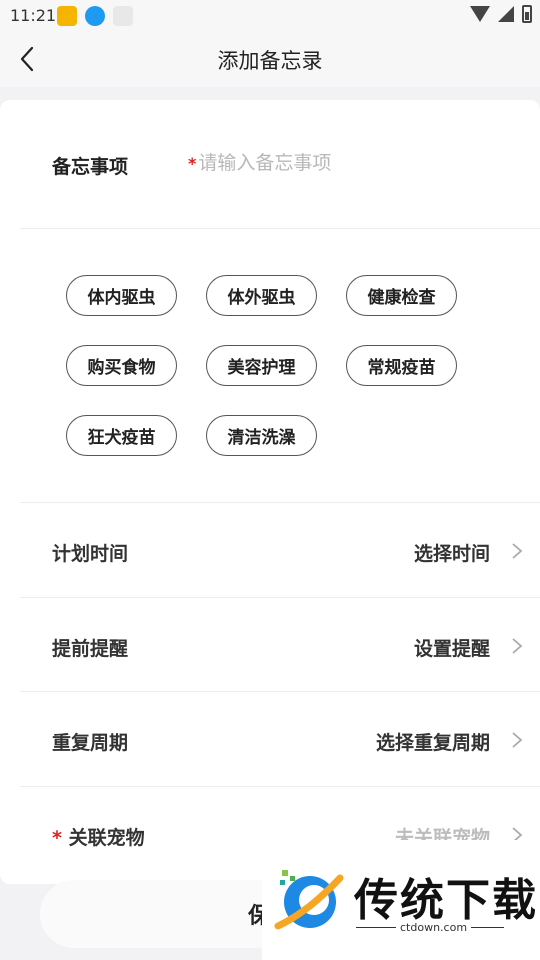 The width and height of the screenshot is (540, 960). Describe the element at coordinates (270, 550) in the screenshot. I see `plan-time-row: 计划时间 选择时间` at that location.